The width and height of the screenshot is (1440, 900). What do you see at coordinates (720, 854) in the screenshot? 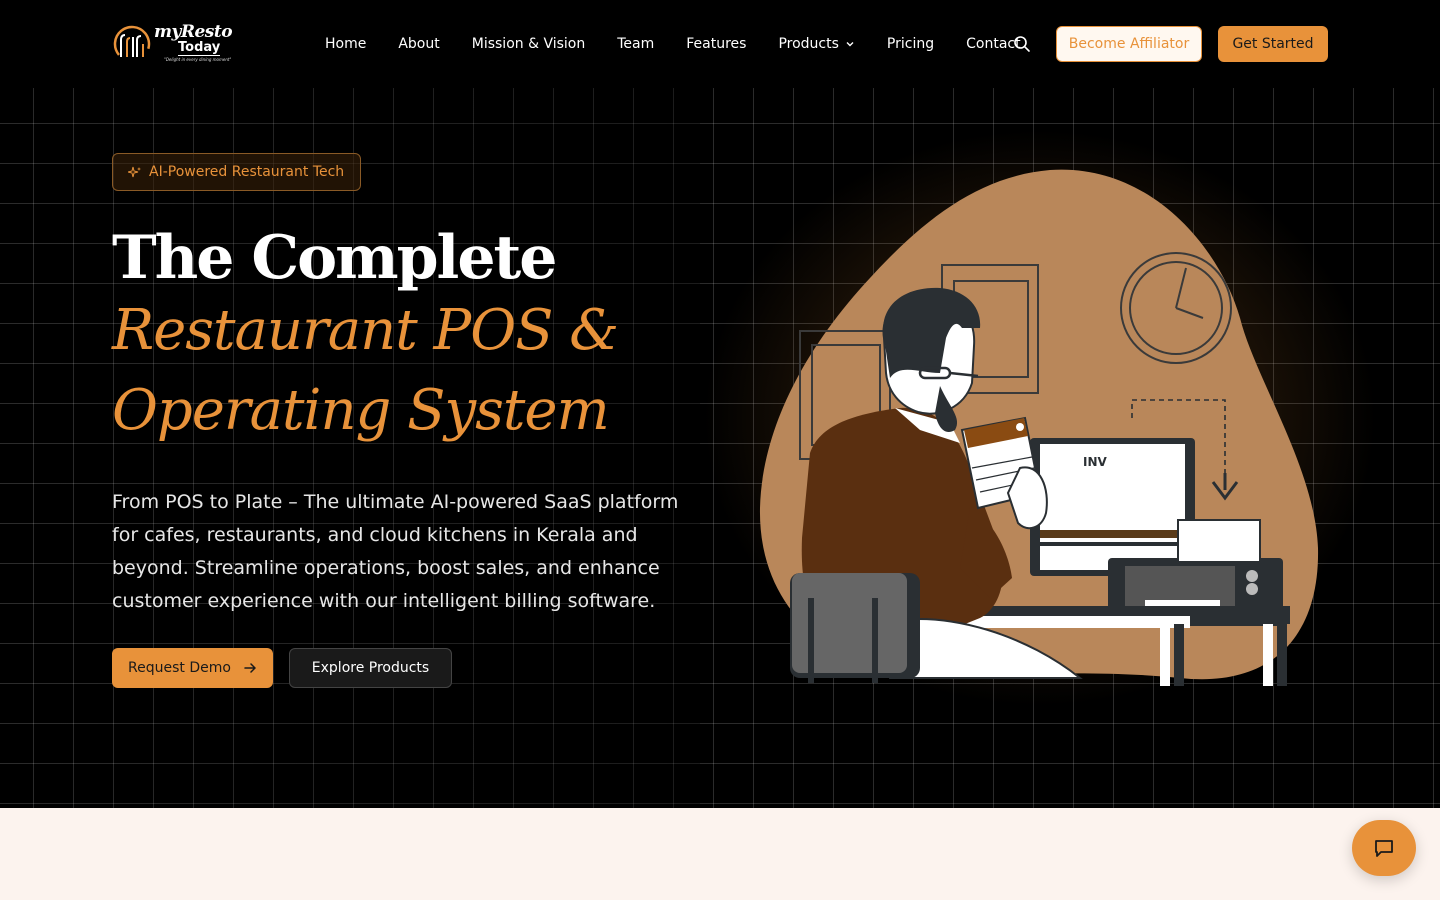
I see `next-section-band` at bounding box center [720, 854].